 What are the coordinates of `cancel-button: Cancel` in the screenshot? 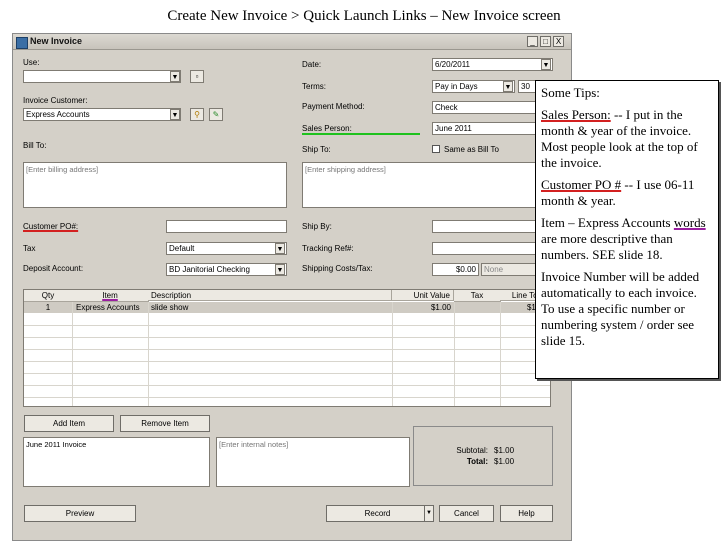 It's located at (466, 513).